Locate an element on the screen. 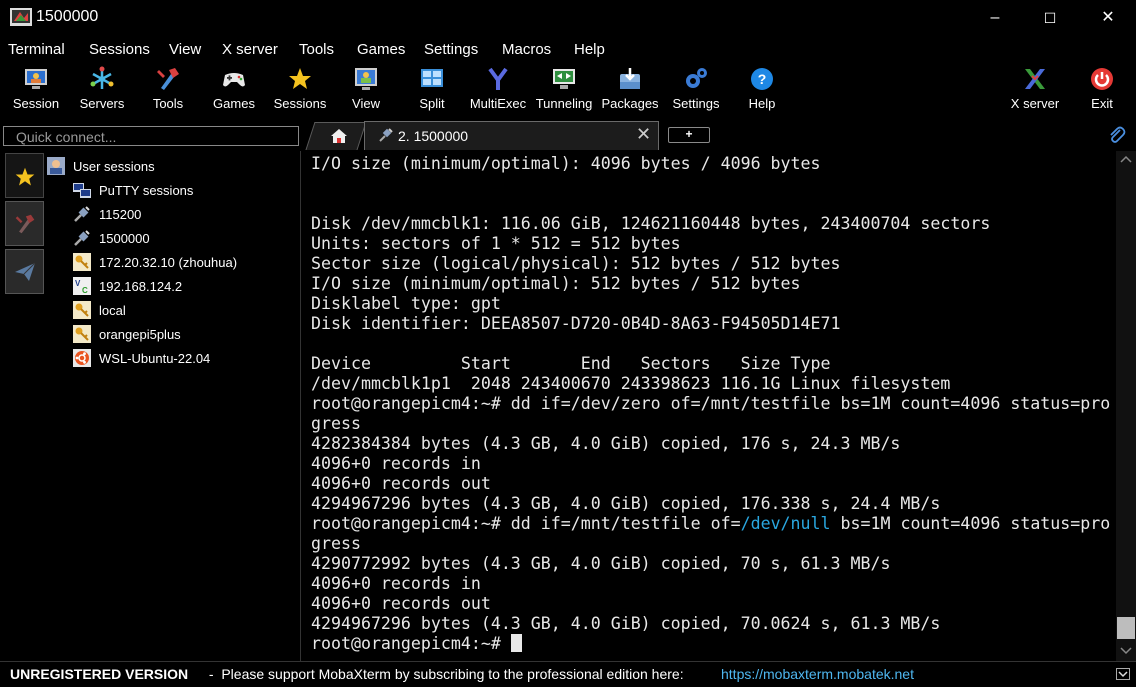  split-icon is located at coordinates (432, 78).